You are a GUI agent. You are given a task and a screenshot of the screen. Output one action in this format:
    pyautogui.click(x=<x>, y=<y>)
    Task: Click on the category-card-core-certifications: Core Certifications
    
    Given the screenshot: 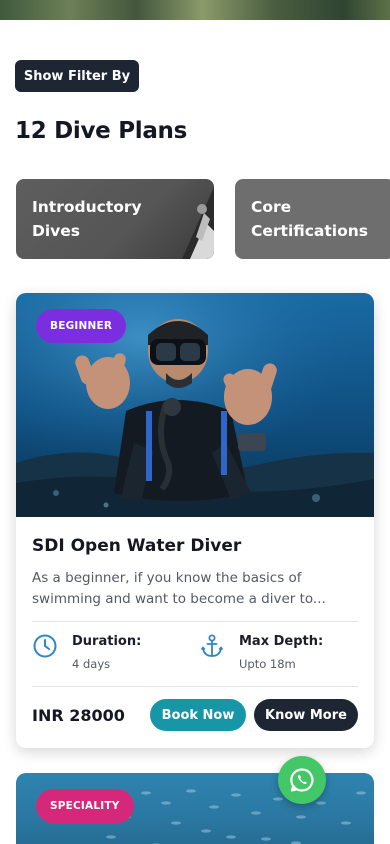 What is the action you would take?
    pyautogui.click(x=312, y=219)
    